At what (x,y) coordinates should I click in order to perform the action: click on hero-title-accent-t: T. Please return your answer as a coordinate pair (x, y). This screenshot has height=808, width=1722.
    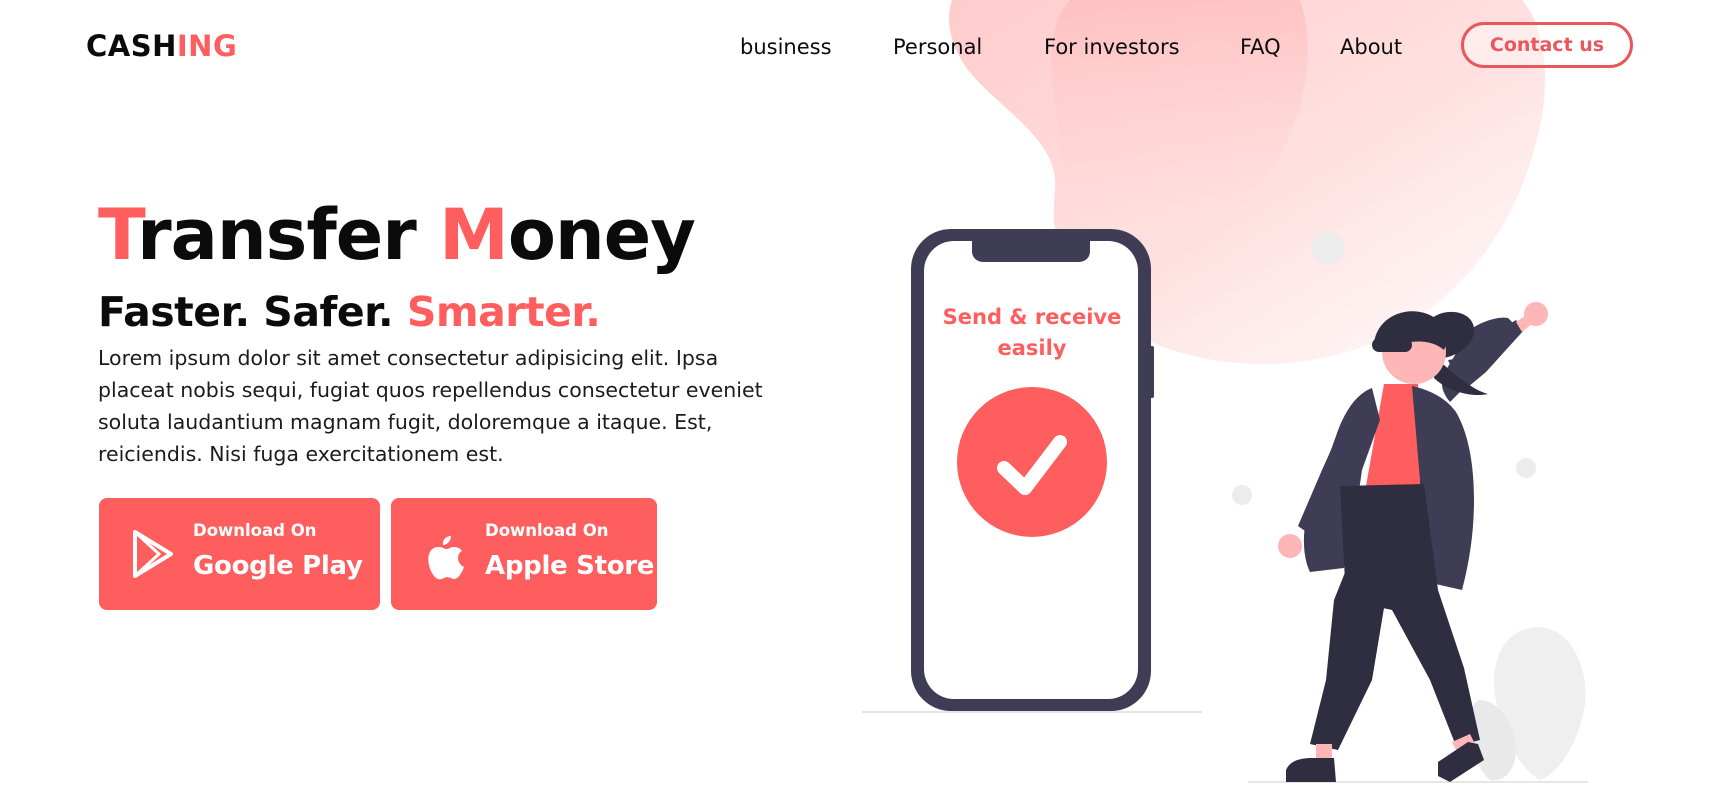
    Looking at the image, I should click on (118, 235).